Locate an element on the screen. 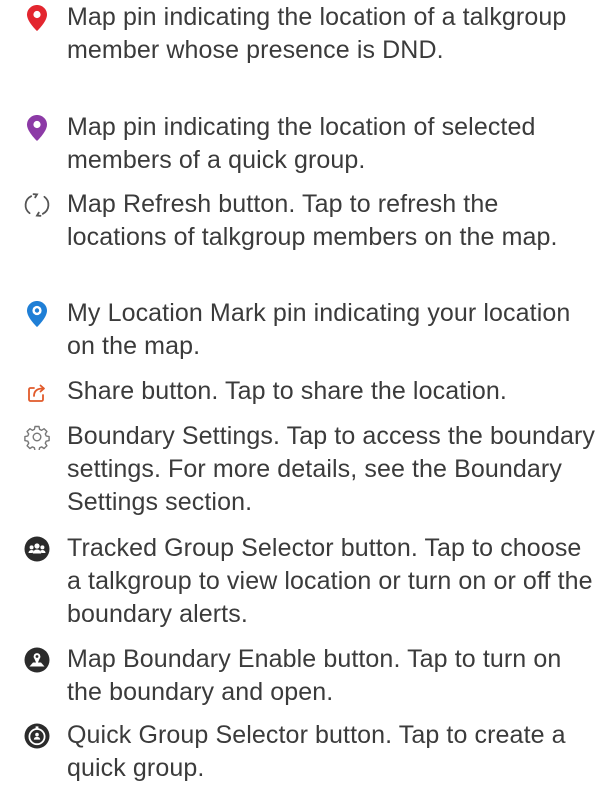 The width and height of the screenshot is (608, 785). my-location-pin-icon is located at coordinates (37, 314).